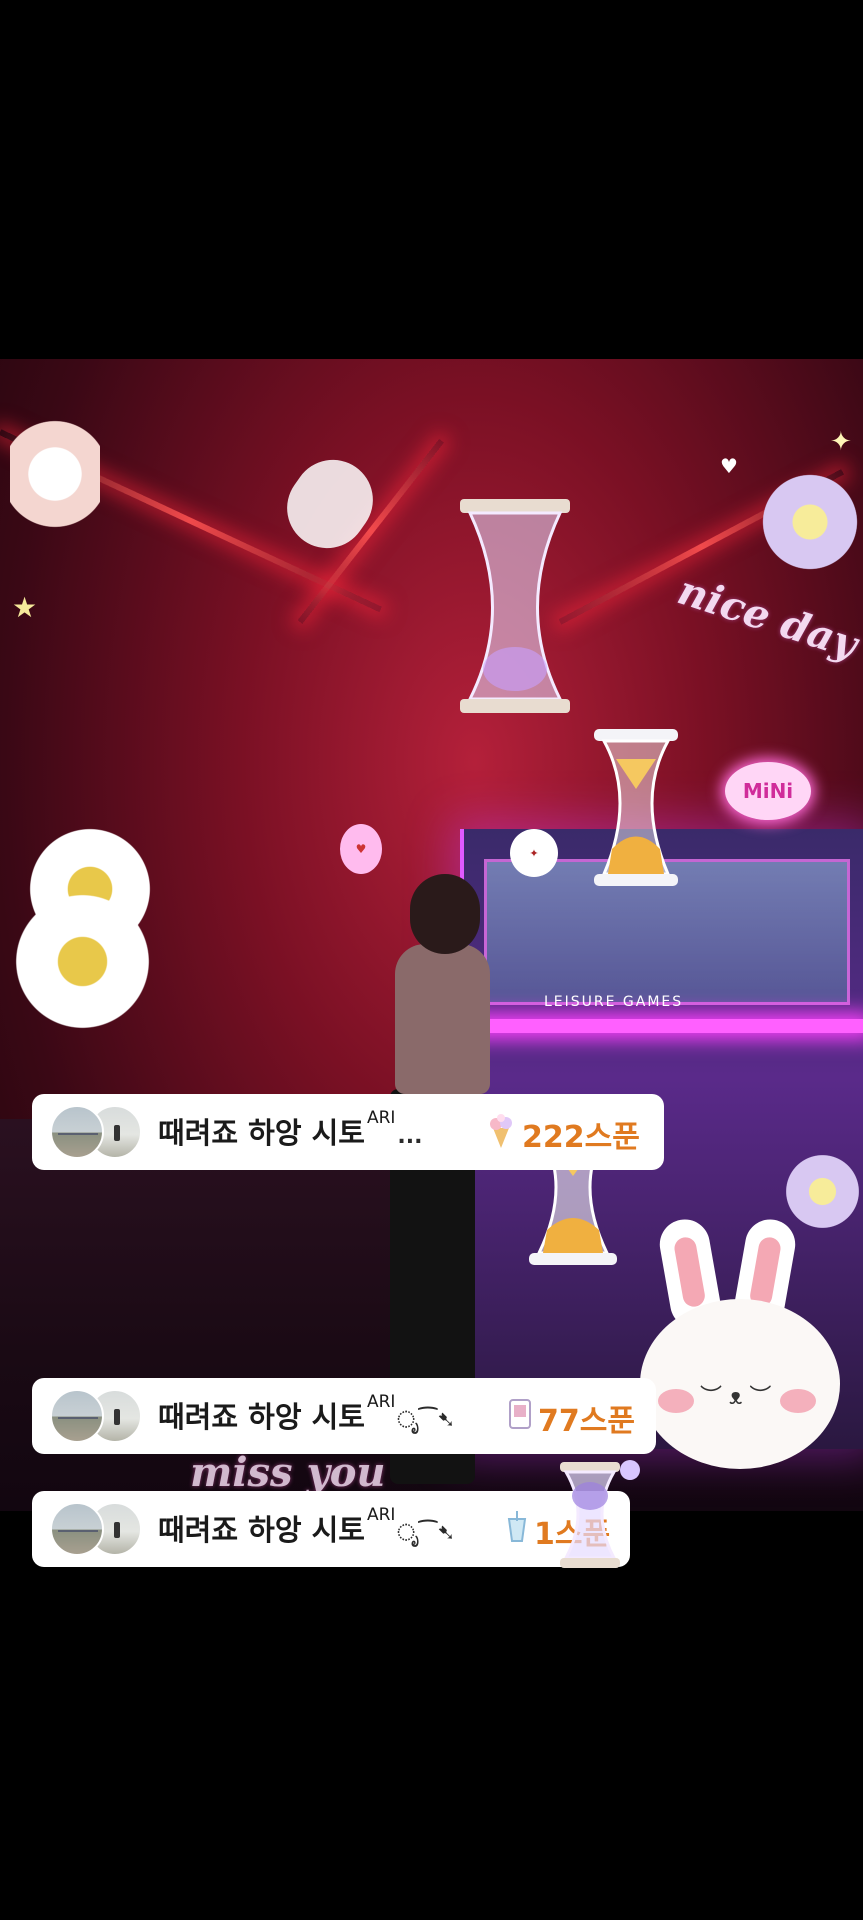 This screenshot has height=1920, width=863. I want to click on mini-sign: MiNi, so click(768, 791).